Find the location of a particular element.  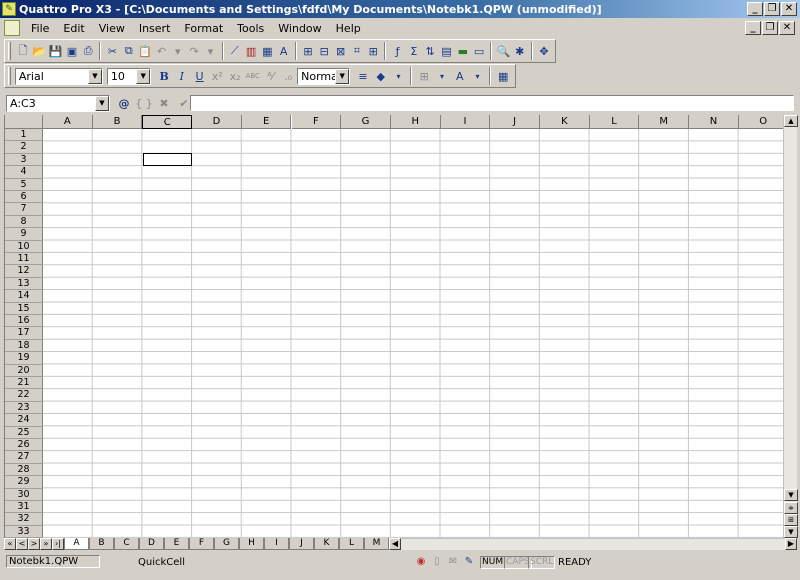

text-box-icon: A is located at coordinates (283, 51).